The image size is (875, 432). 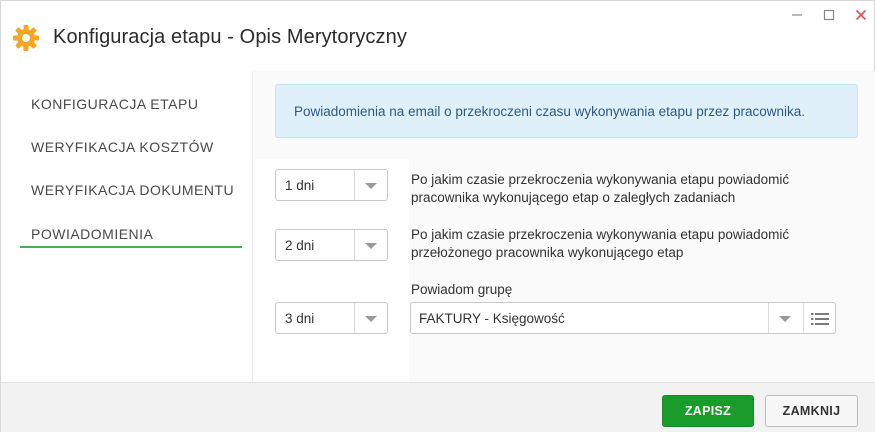 What do you see at coordinates (623, 318) in the screenshot?
I see `group-combobox: FAKTURY - Księgowość` at bounding box center [623, 318].